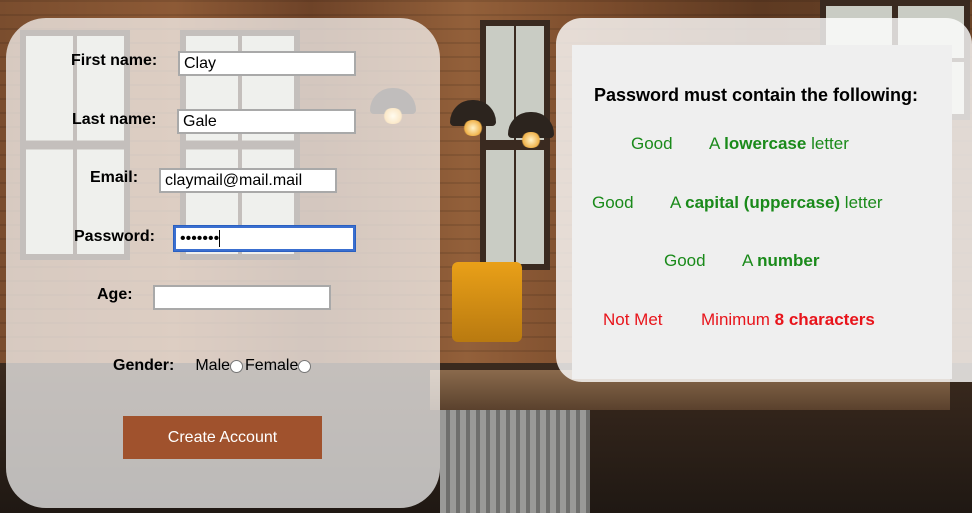  I want to click on password-row: Password:, so click(114, 237).